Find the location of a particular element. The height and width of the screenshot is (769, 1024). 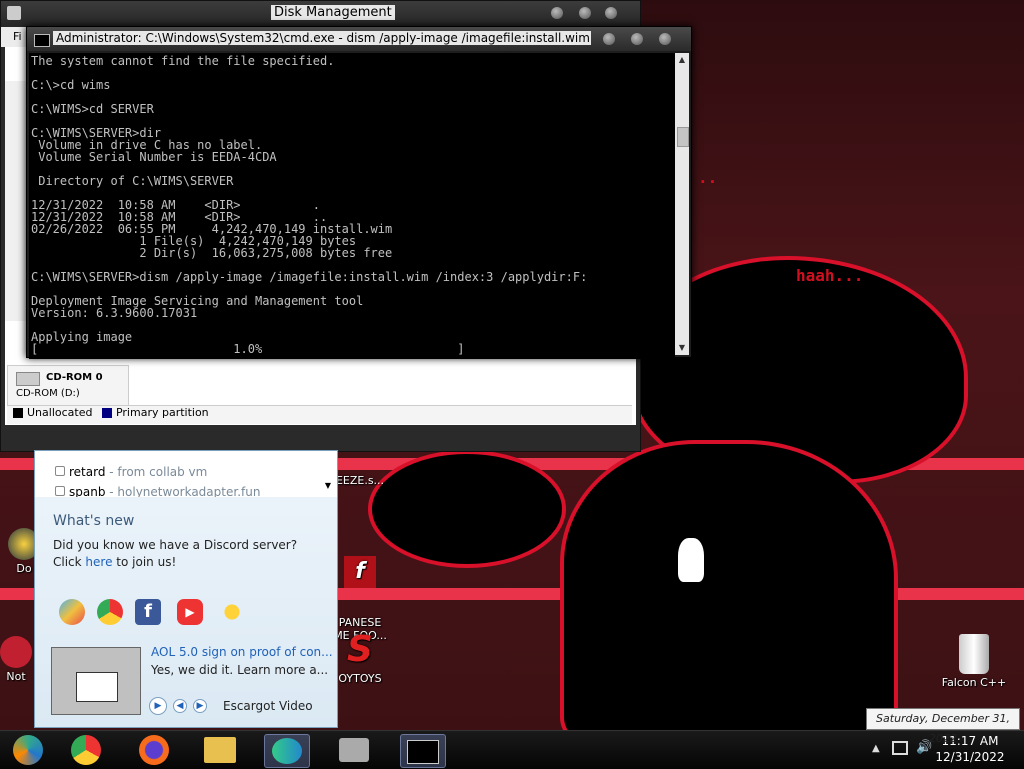

scroll-up-icon: ▲ is located at coordinates (682, 60).